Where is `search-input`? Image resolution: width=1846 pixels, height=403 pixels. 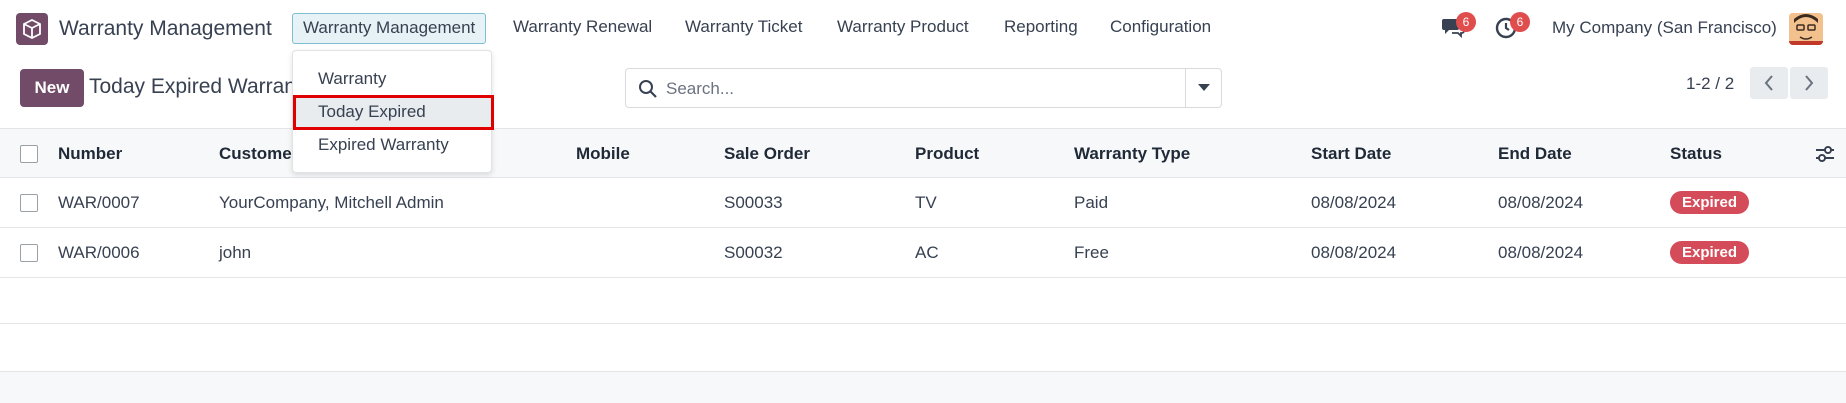 search-input is located at coordinates (916, 89).